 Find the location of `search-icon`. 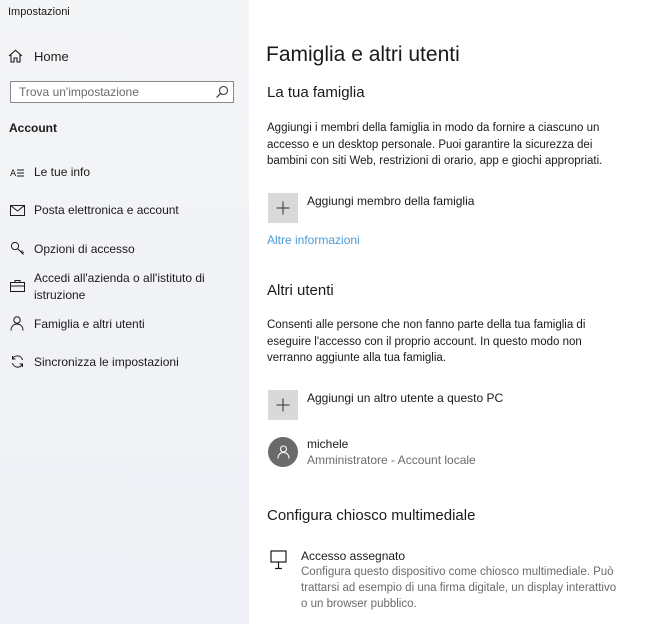

search-icon is located at coordinates (222, 94).